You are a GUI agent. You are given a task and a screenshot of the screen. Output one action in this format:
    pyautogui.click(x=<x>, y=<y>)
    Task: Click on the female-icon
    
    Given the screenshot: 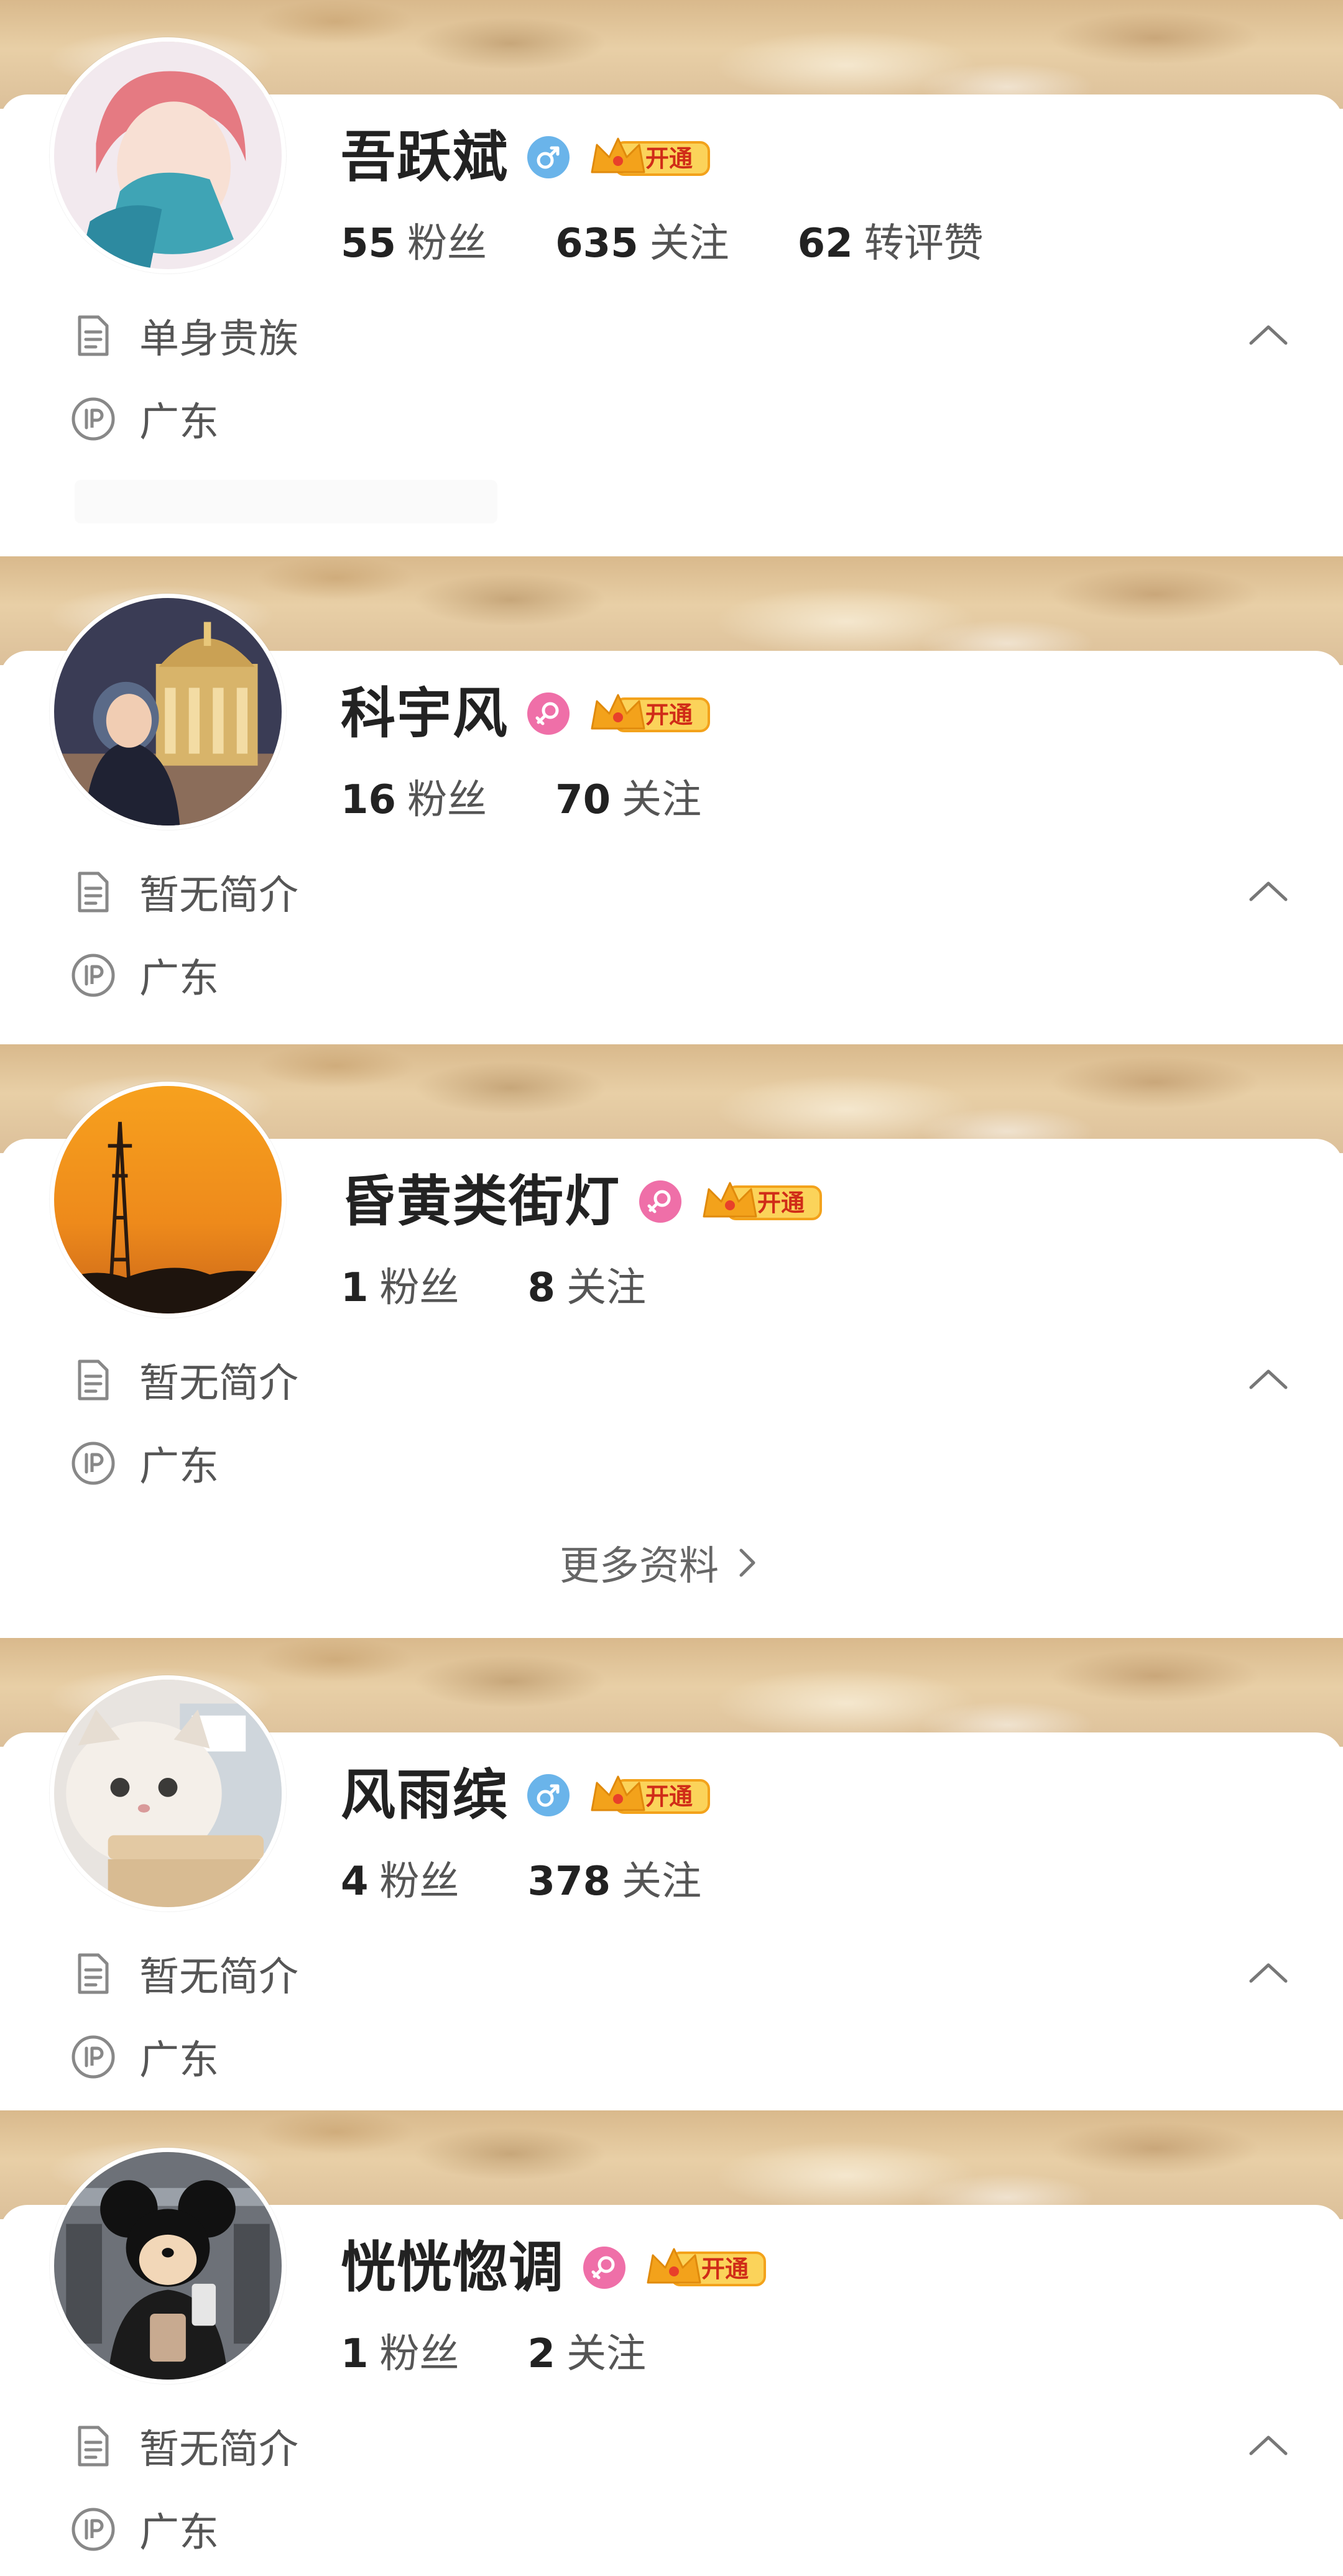 What is the action you would take?
    pyautogui.click(x=548, y=713)
    